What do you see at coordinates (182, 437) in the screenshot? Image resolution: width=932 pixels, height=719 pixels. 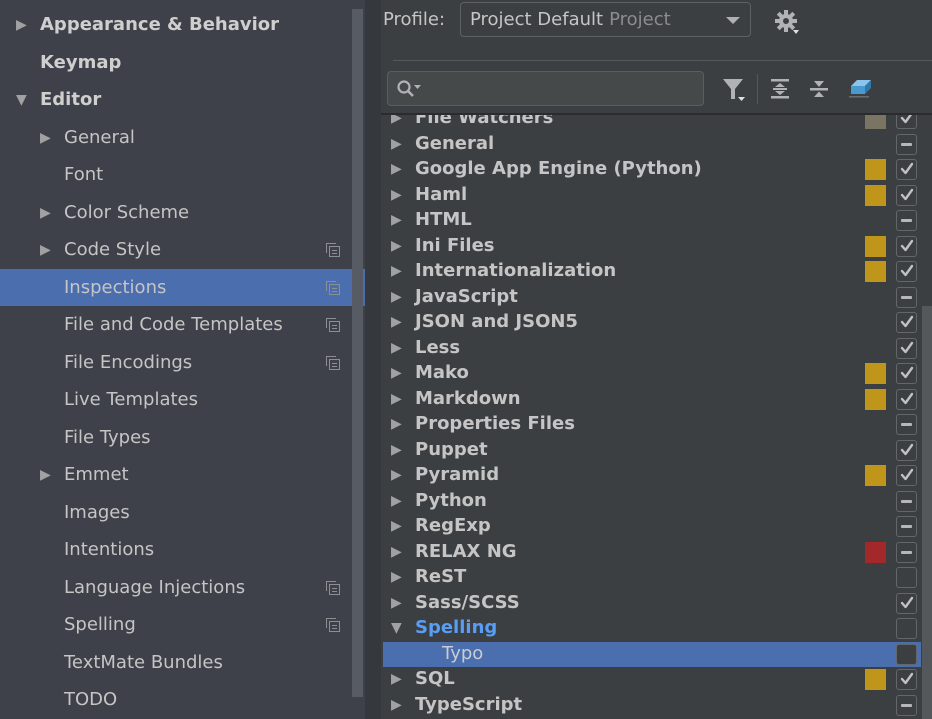 I see `sidebar-item-file-types: File Types` at bounding box center [182, 437].